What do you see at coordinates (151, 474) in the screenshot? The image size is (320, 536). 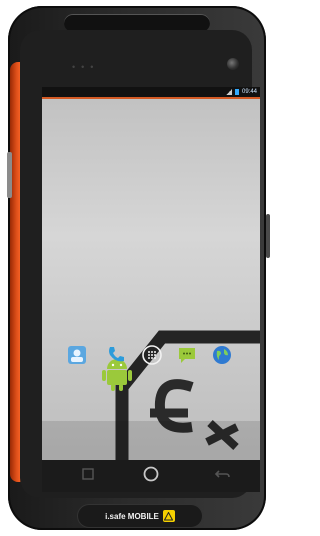 I see `home-key-icon` at bounding box center [151, 474].